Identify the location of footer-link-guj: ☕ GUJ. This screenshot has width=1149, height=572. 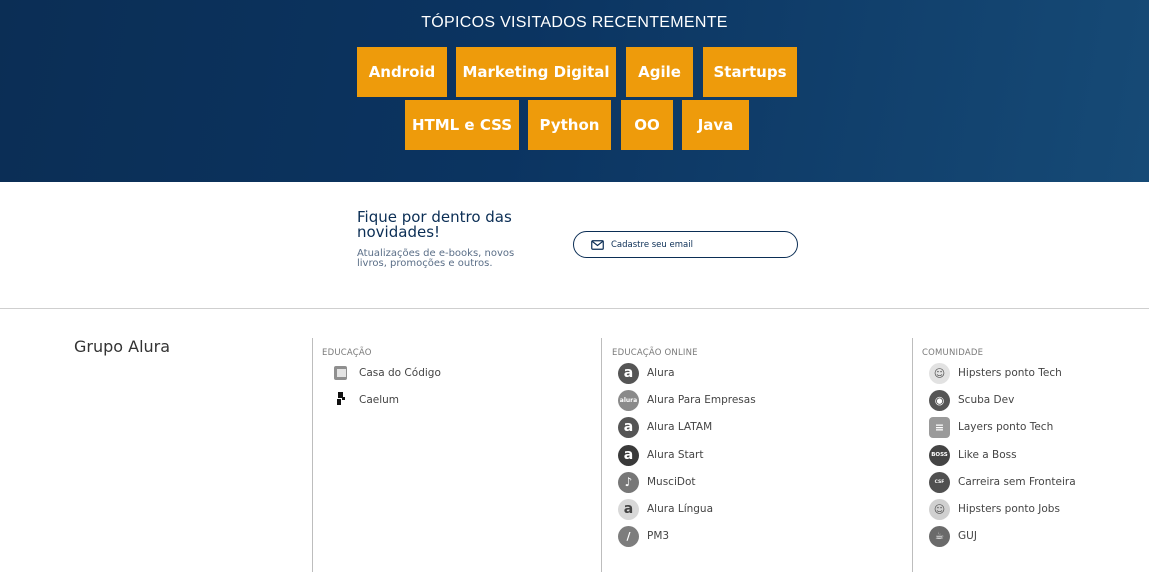
(953, 536).